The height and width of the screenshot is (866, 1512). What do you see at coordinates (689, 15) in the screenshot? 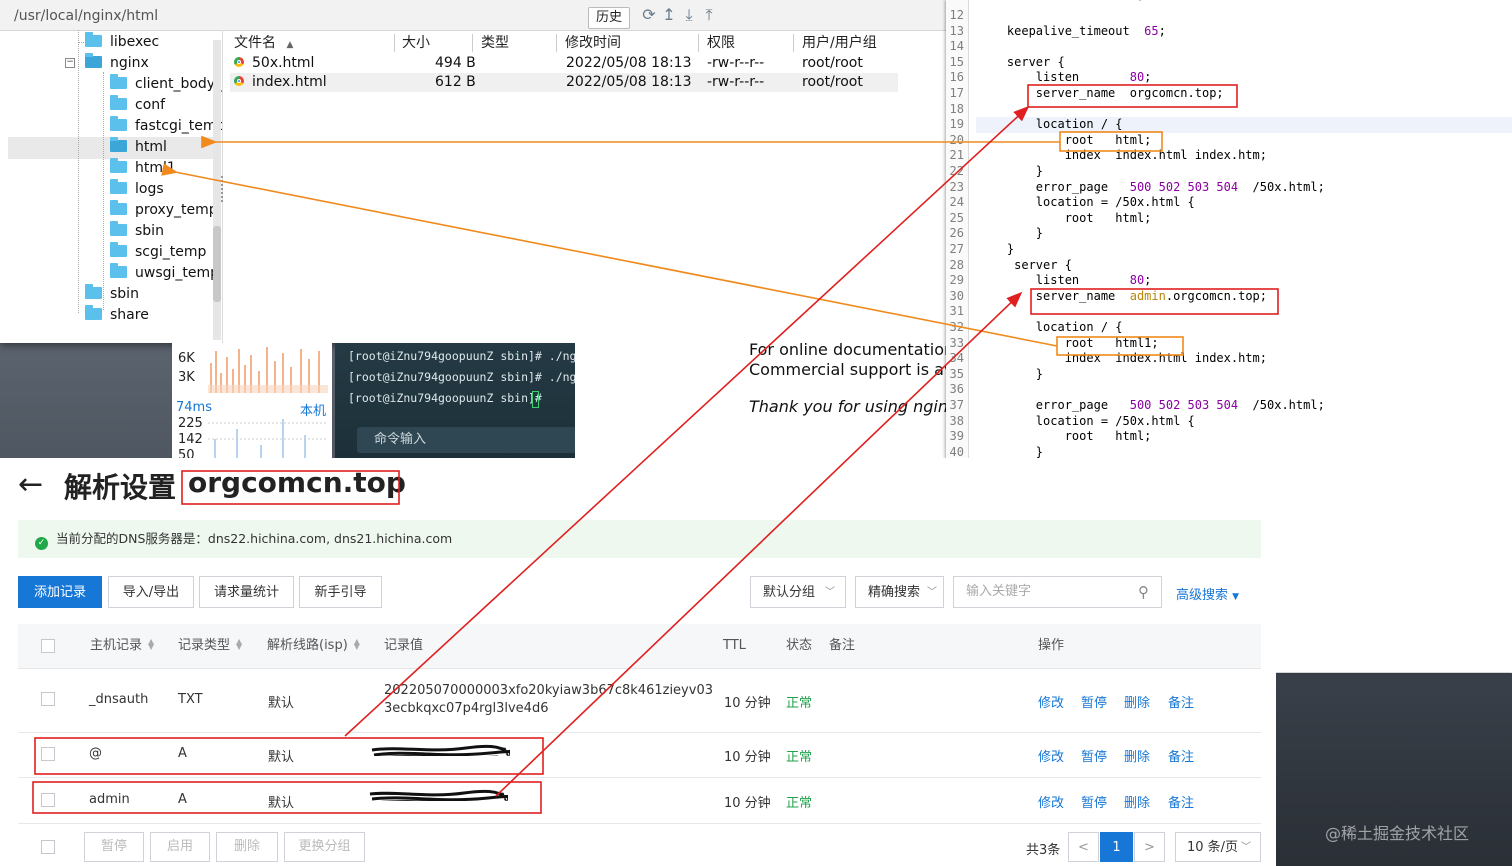
I see `download-icon: ⤓` at bounding box center [689, 15].